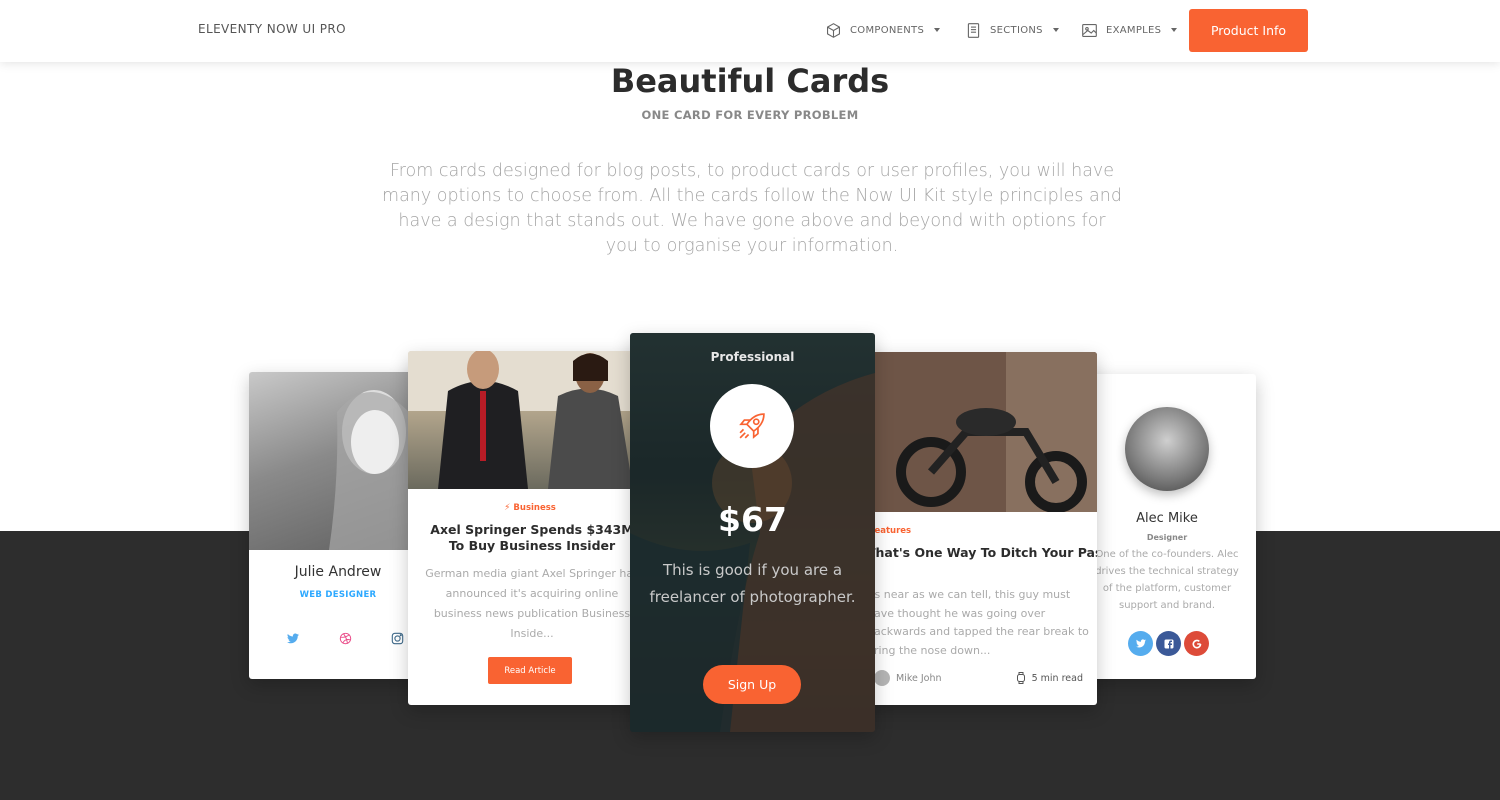  Describe the element at coordinates (1167, 537) in the screenshot. I see `profile-role: Designer` at that location.